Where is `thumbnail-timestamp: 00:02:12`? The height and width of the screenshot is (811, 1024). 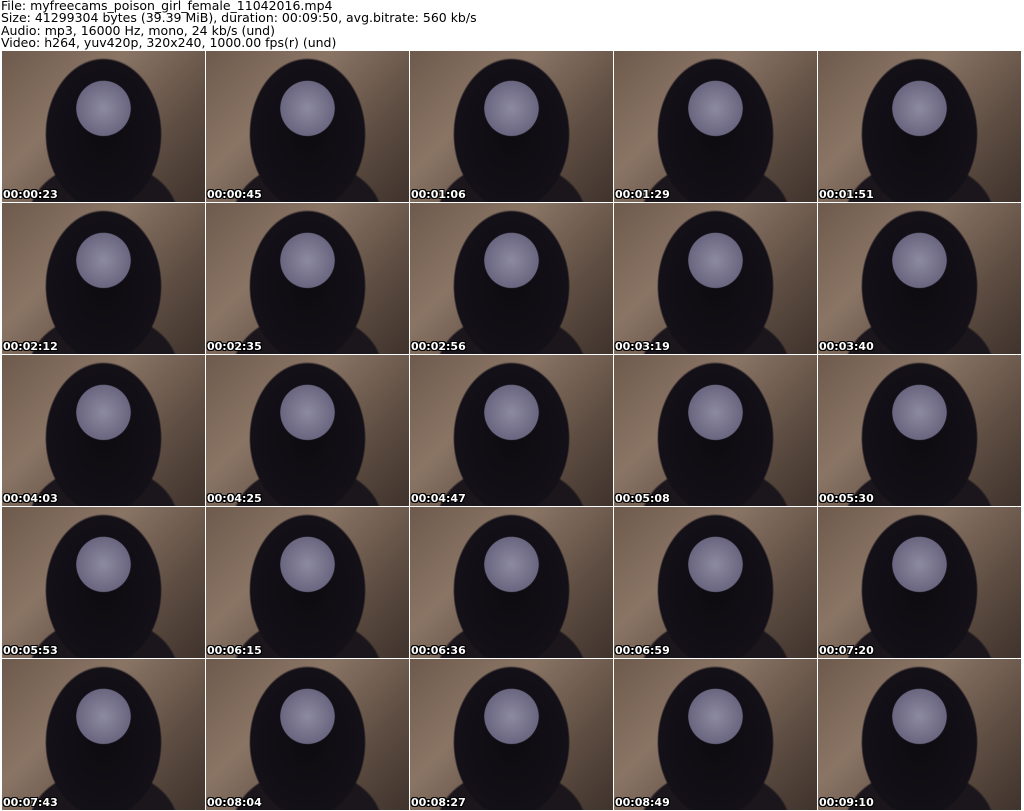 thumbnail-timestamp: 00:02:12 is located at coordinates (30, 346).